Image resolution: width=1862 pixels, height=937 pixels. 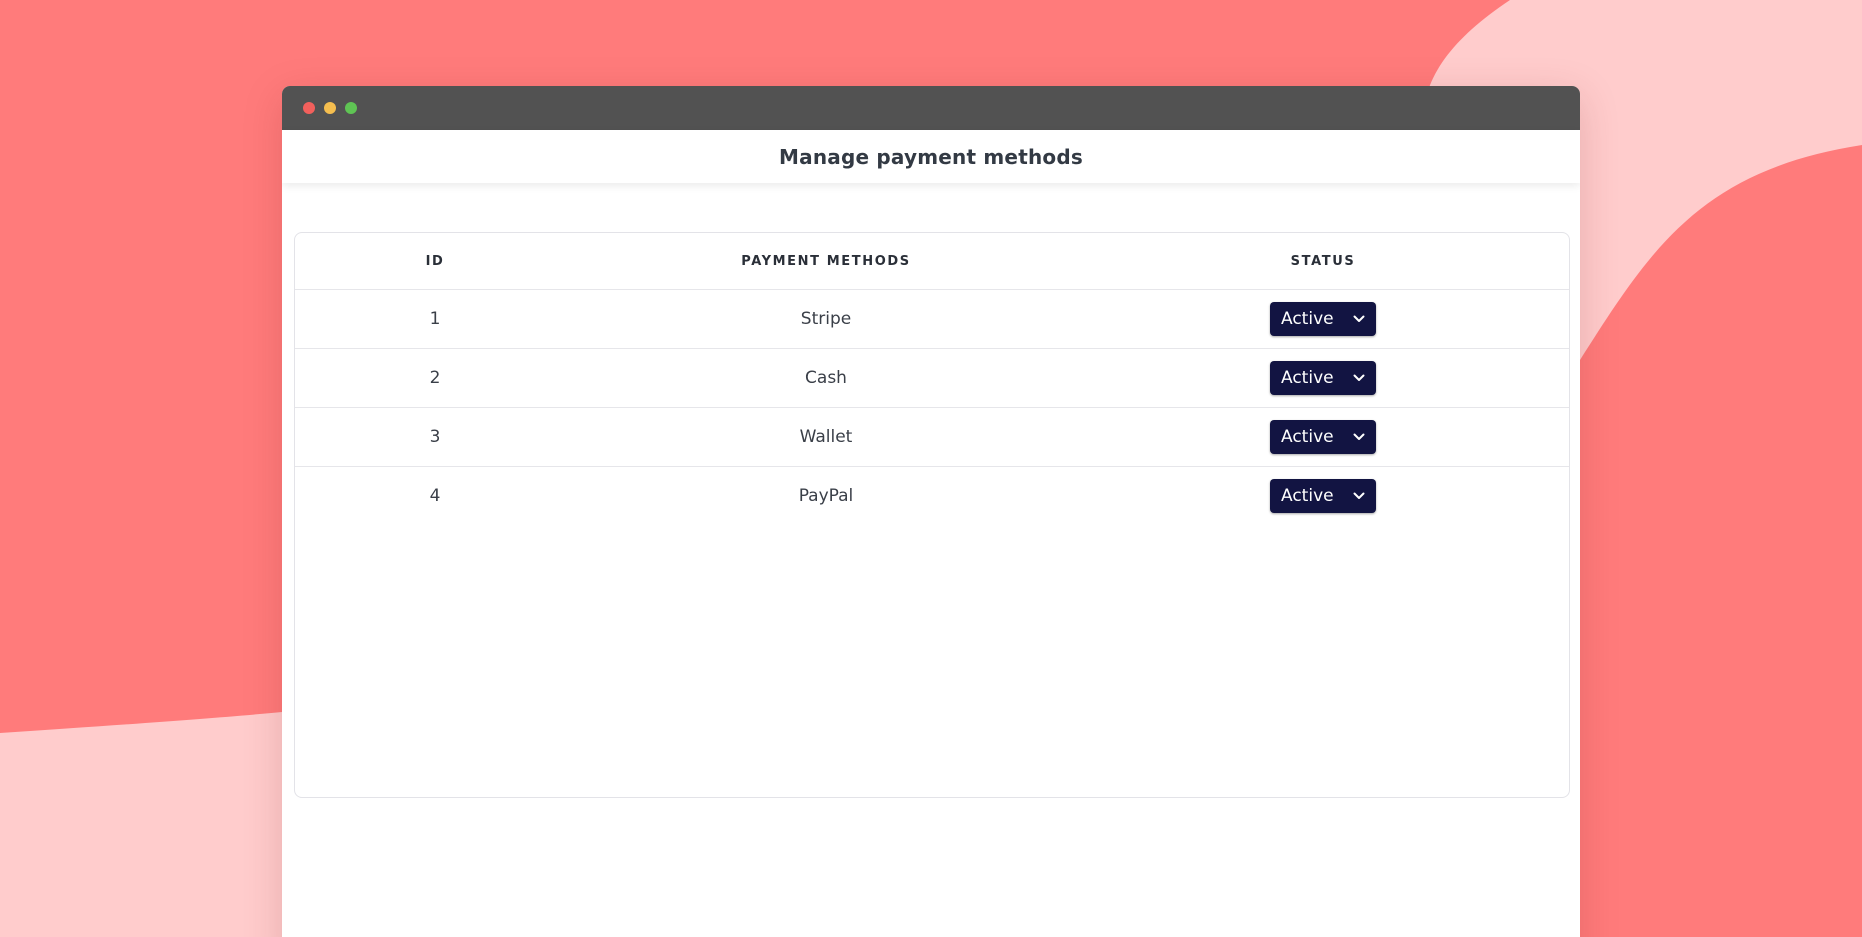 What do you see at coordinates (435, 319) in the screenshot?
I see `row-id: 1` at bounding box center [435, 319].